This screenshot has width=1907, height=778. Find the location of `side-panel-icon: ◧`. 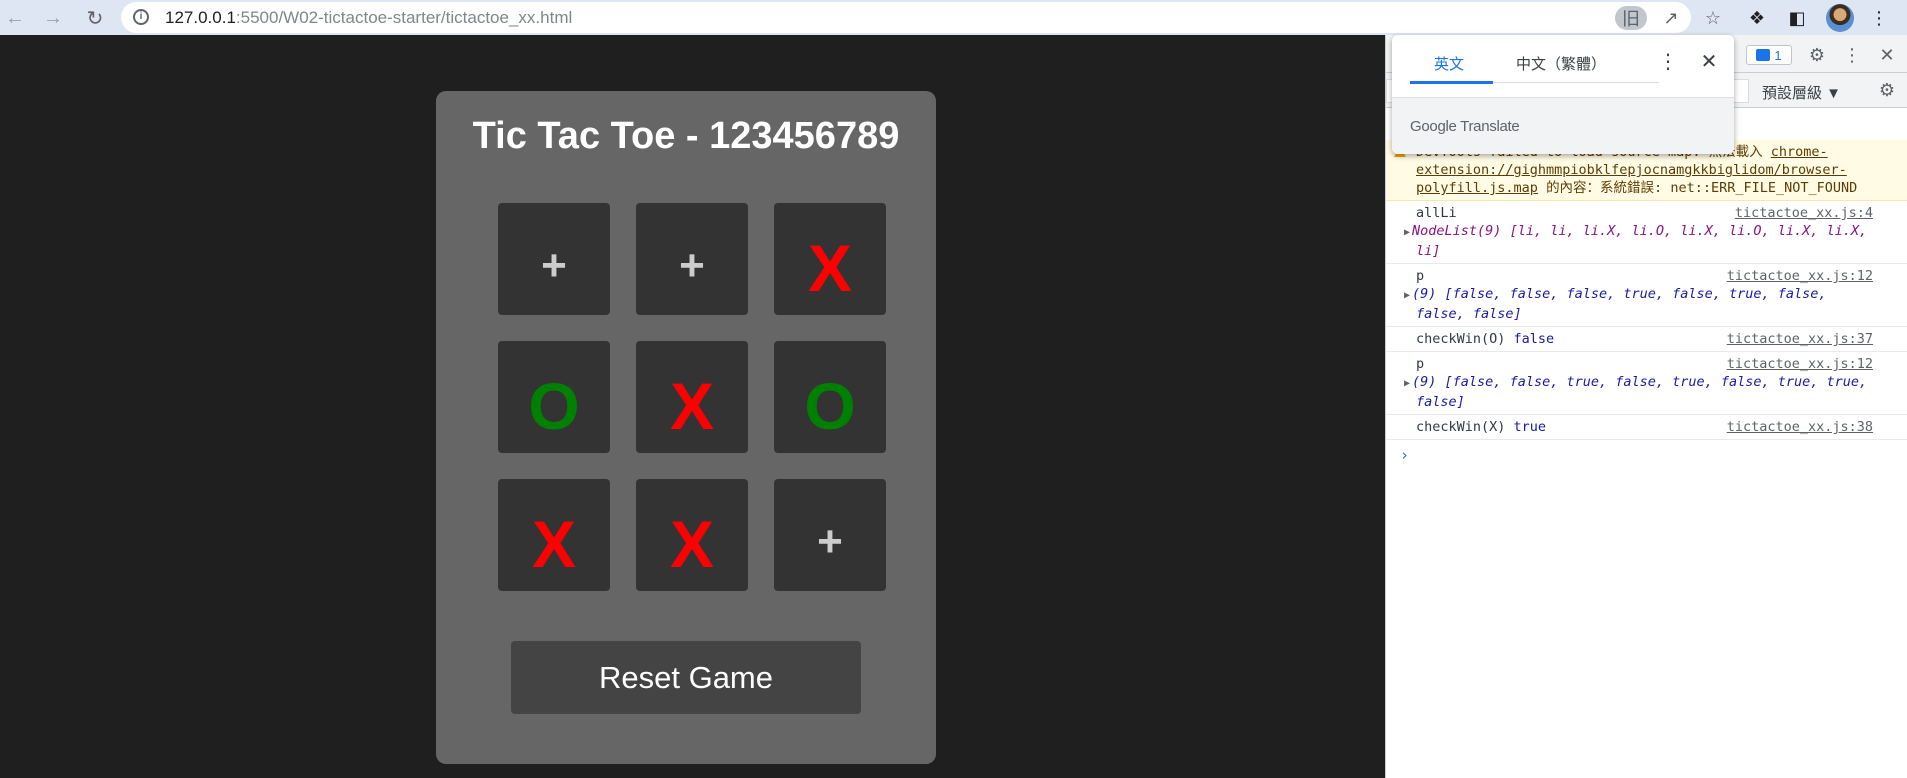

side-panel-icon: ◧ is located at coordinates (1797, 18).